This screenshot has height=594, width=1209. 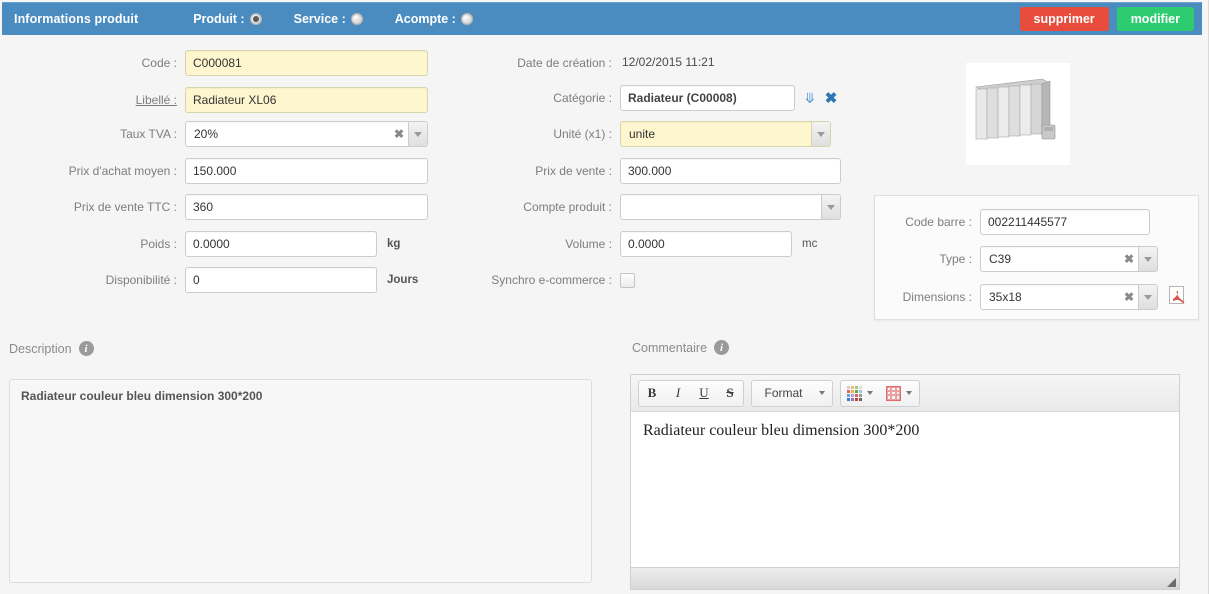 What do you see at coordinates (1069, 259) in the screenshot?
I see `barcode-type-combo: C39 ✖` at bounding box center [1069, 259].